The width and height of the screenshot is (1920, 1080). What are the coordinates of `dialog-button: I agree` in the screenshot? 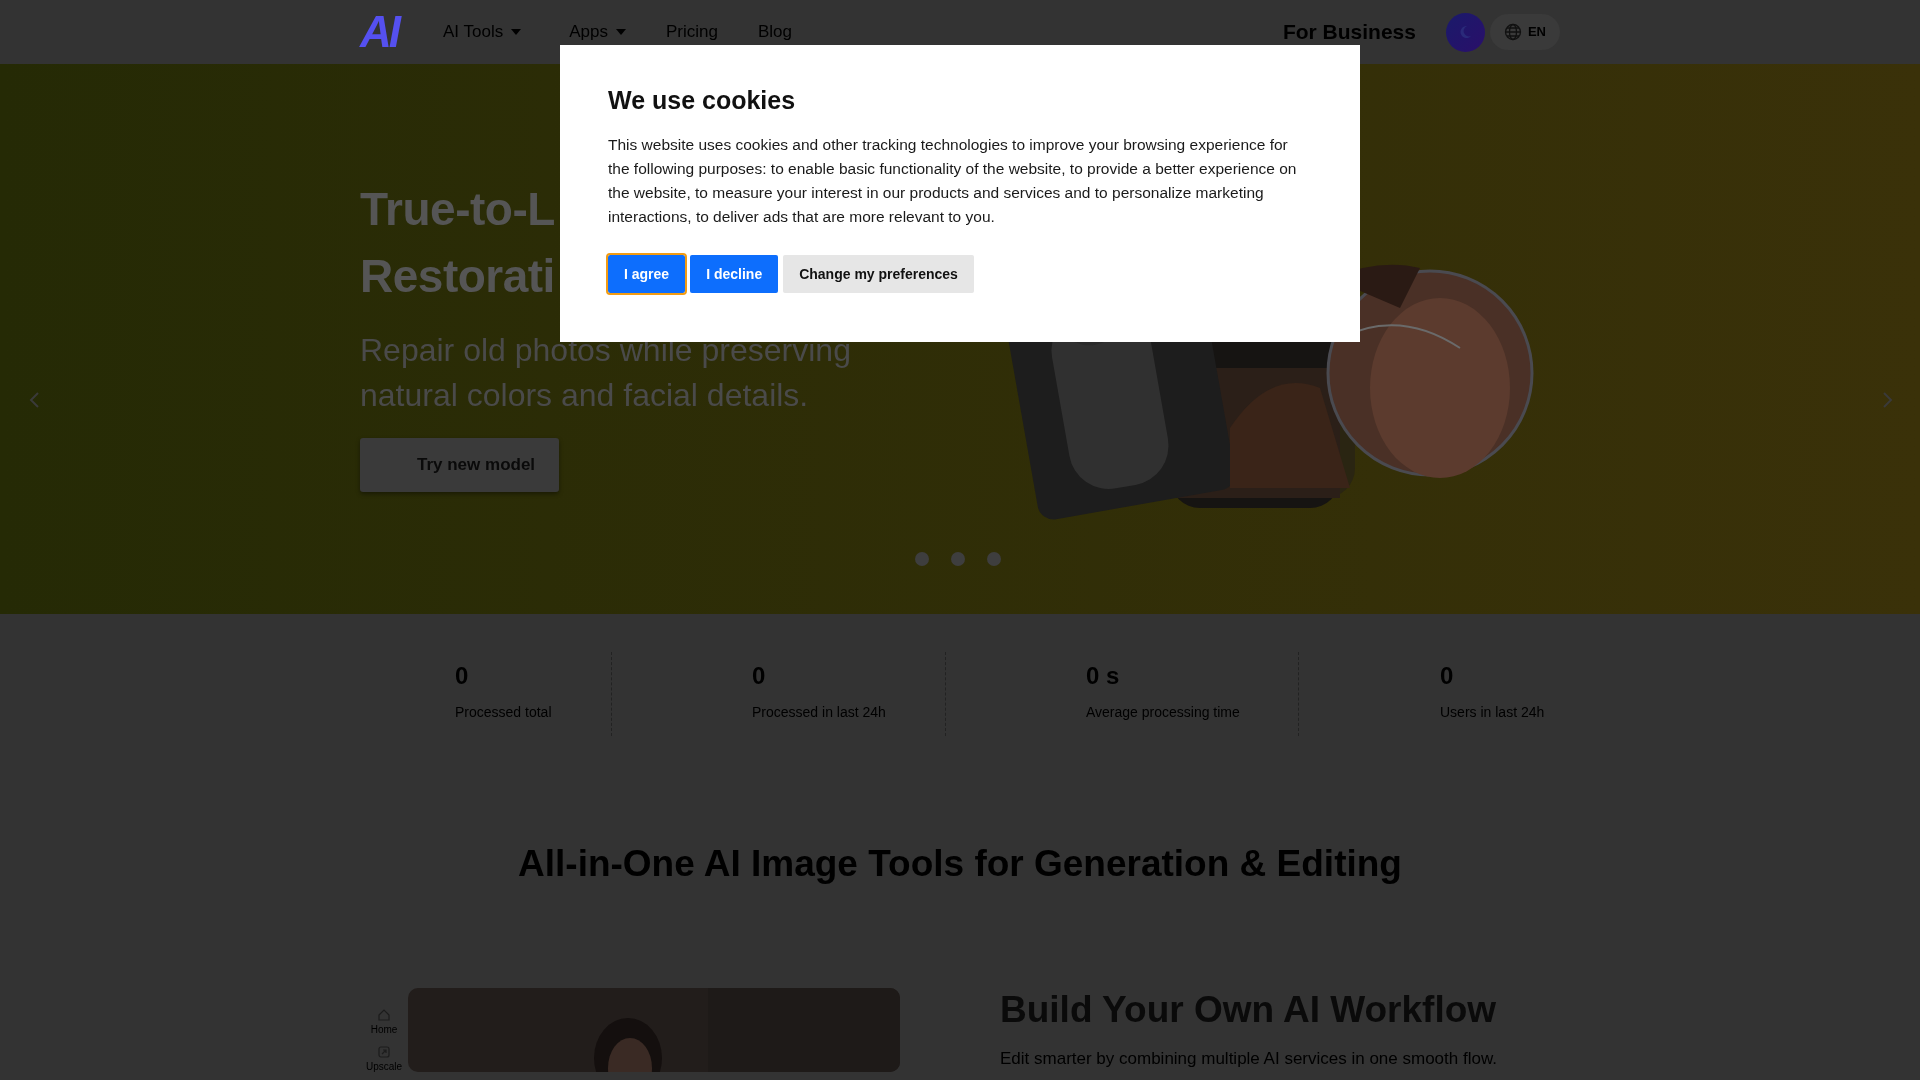 It's located at (647, 274).